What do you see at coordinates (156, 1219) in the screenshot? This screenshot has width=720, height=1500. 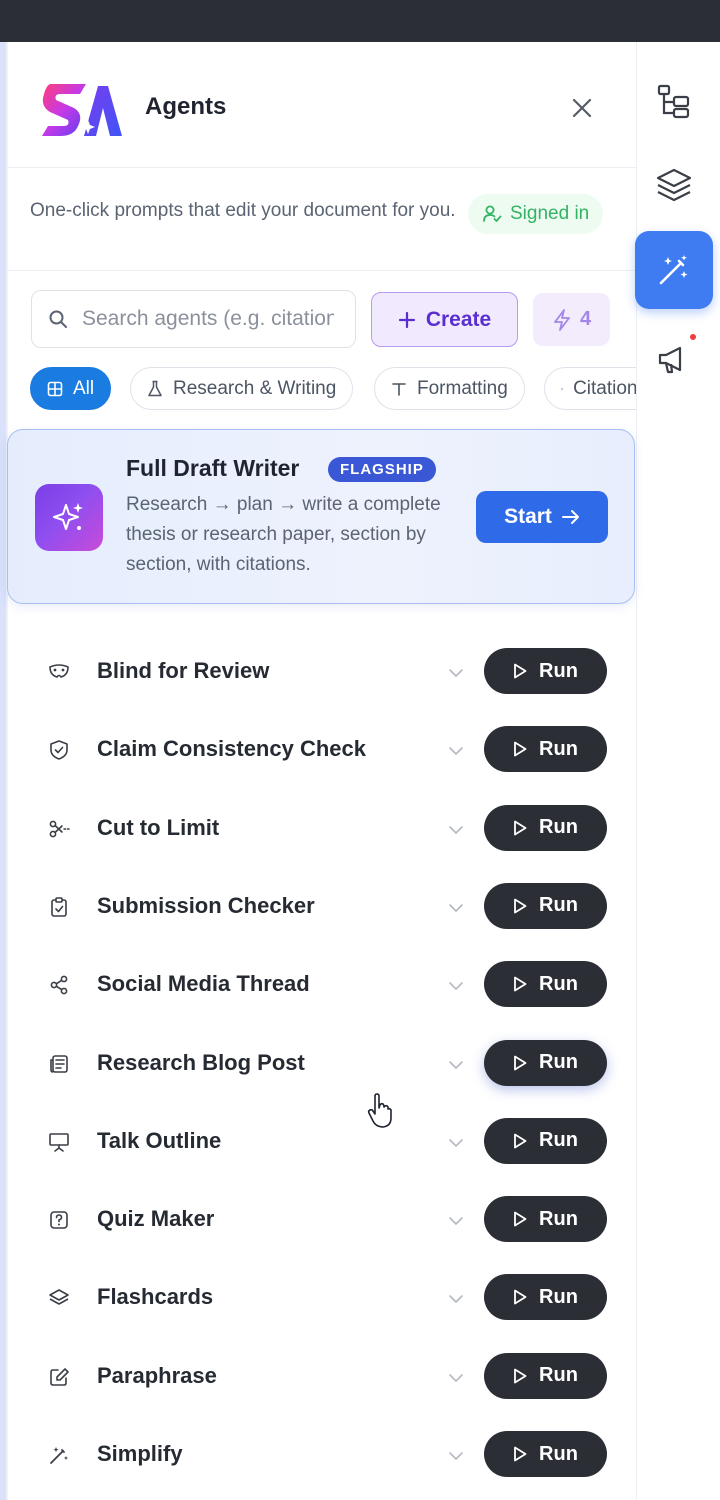 I see `agent-name: Quiz Maker` at bounding box center [156, 1219].